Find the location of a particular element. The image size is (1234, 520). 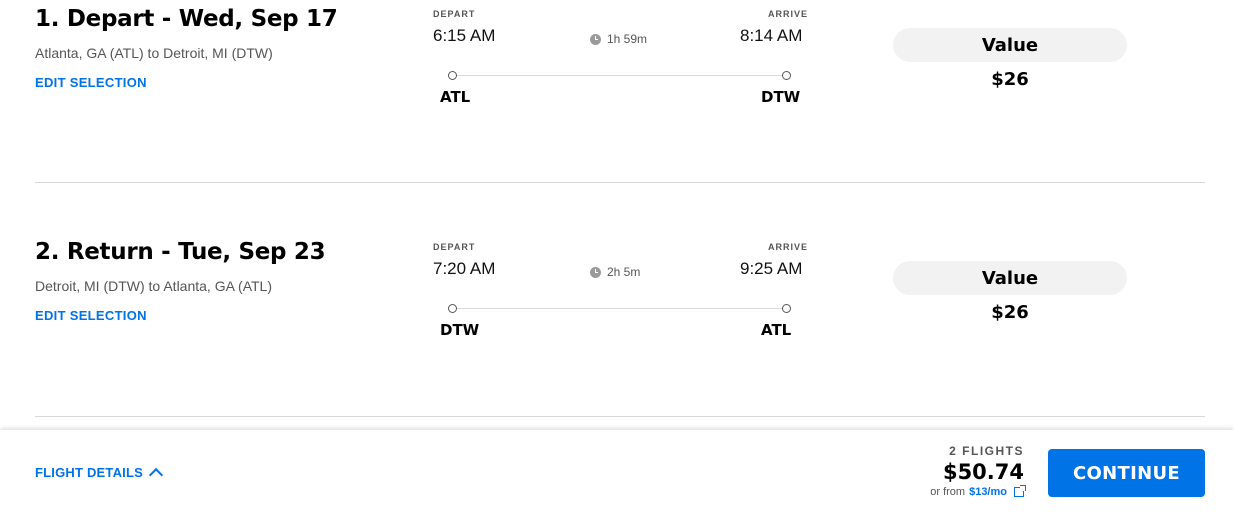

depart-time: 6:15 AM is located at coordinates (464, 35).